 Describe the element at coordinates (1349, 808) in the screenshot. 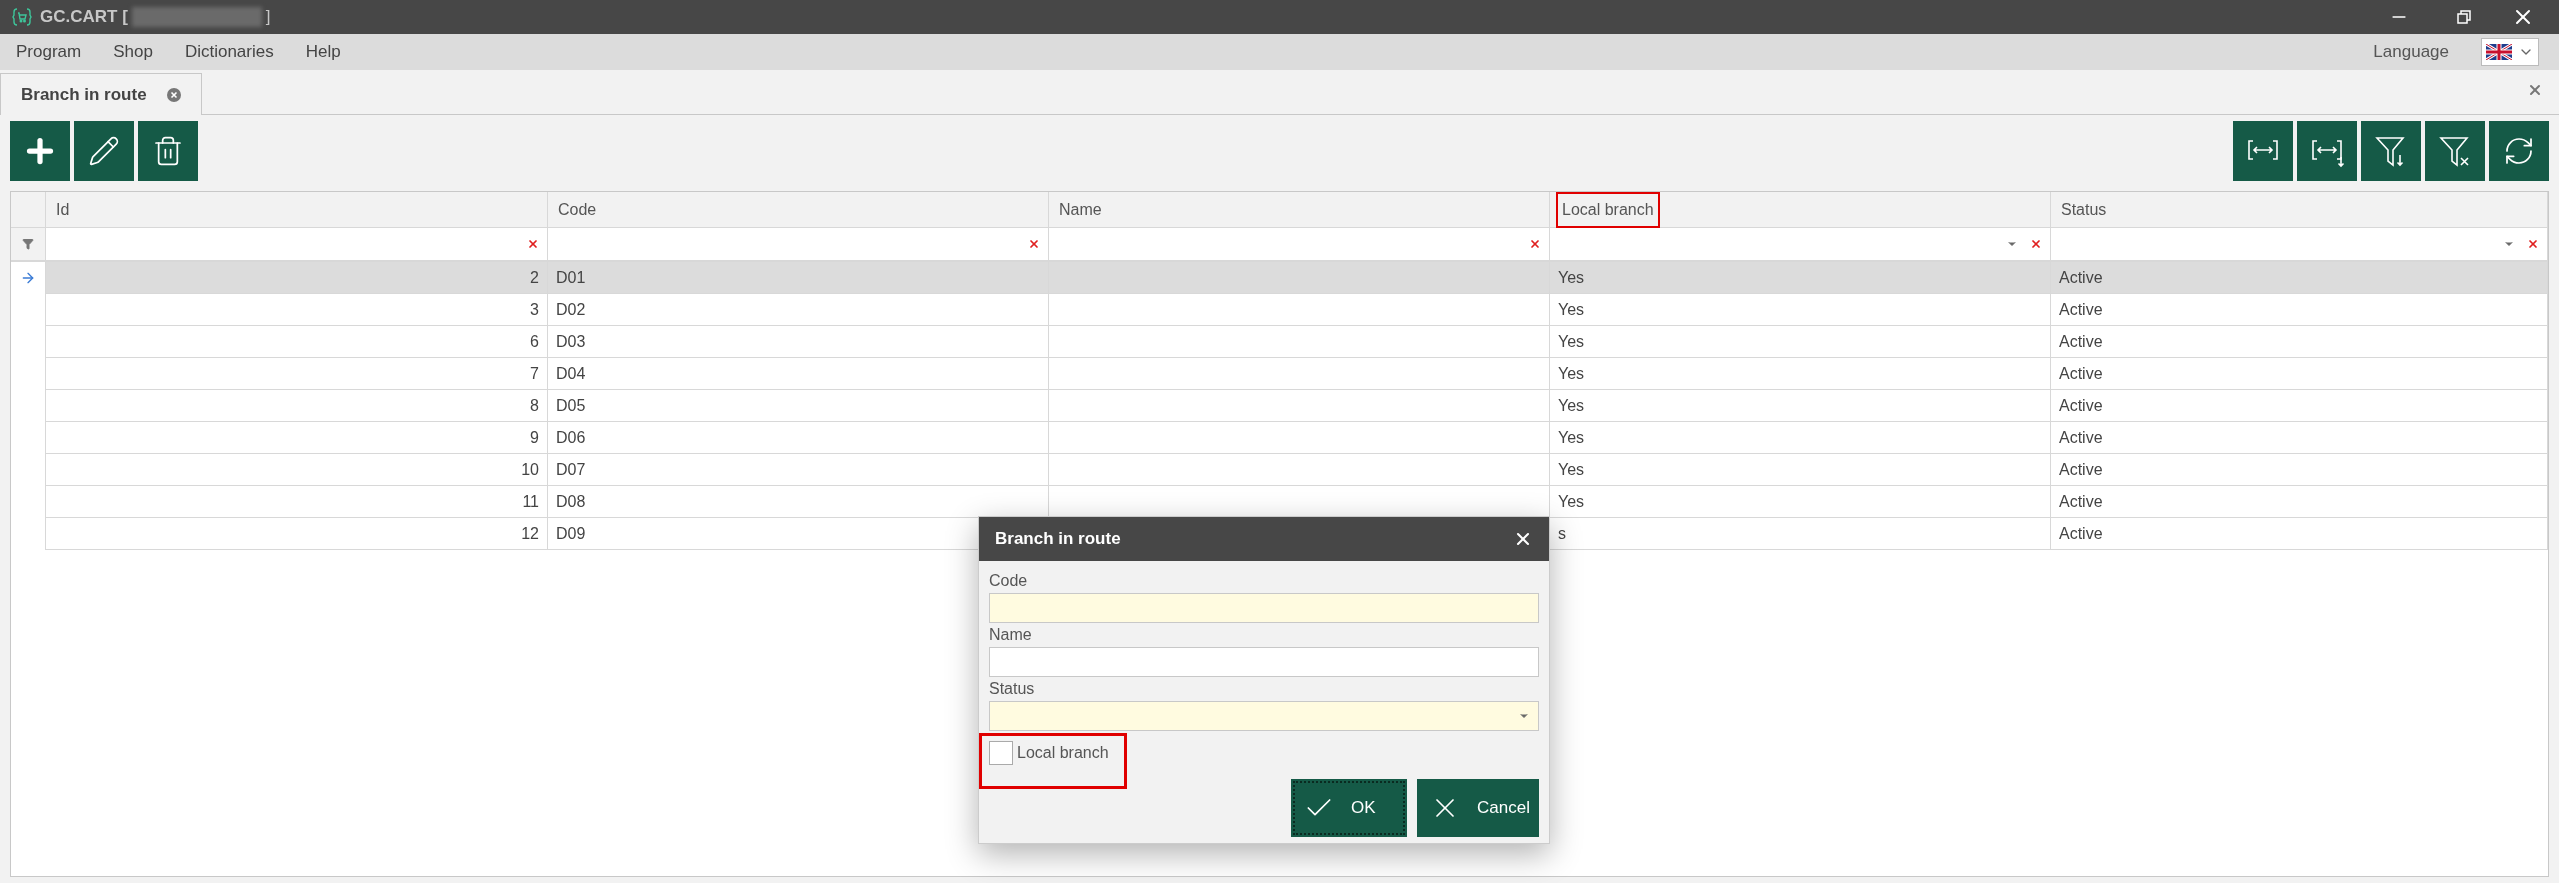

I see `ok-button: OK` at that location.